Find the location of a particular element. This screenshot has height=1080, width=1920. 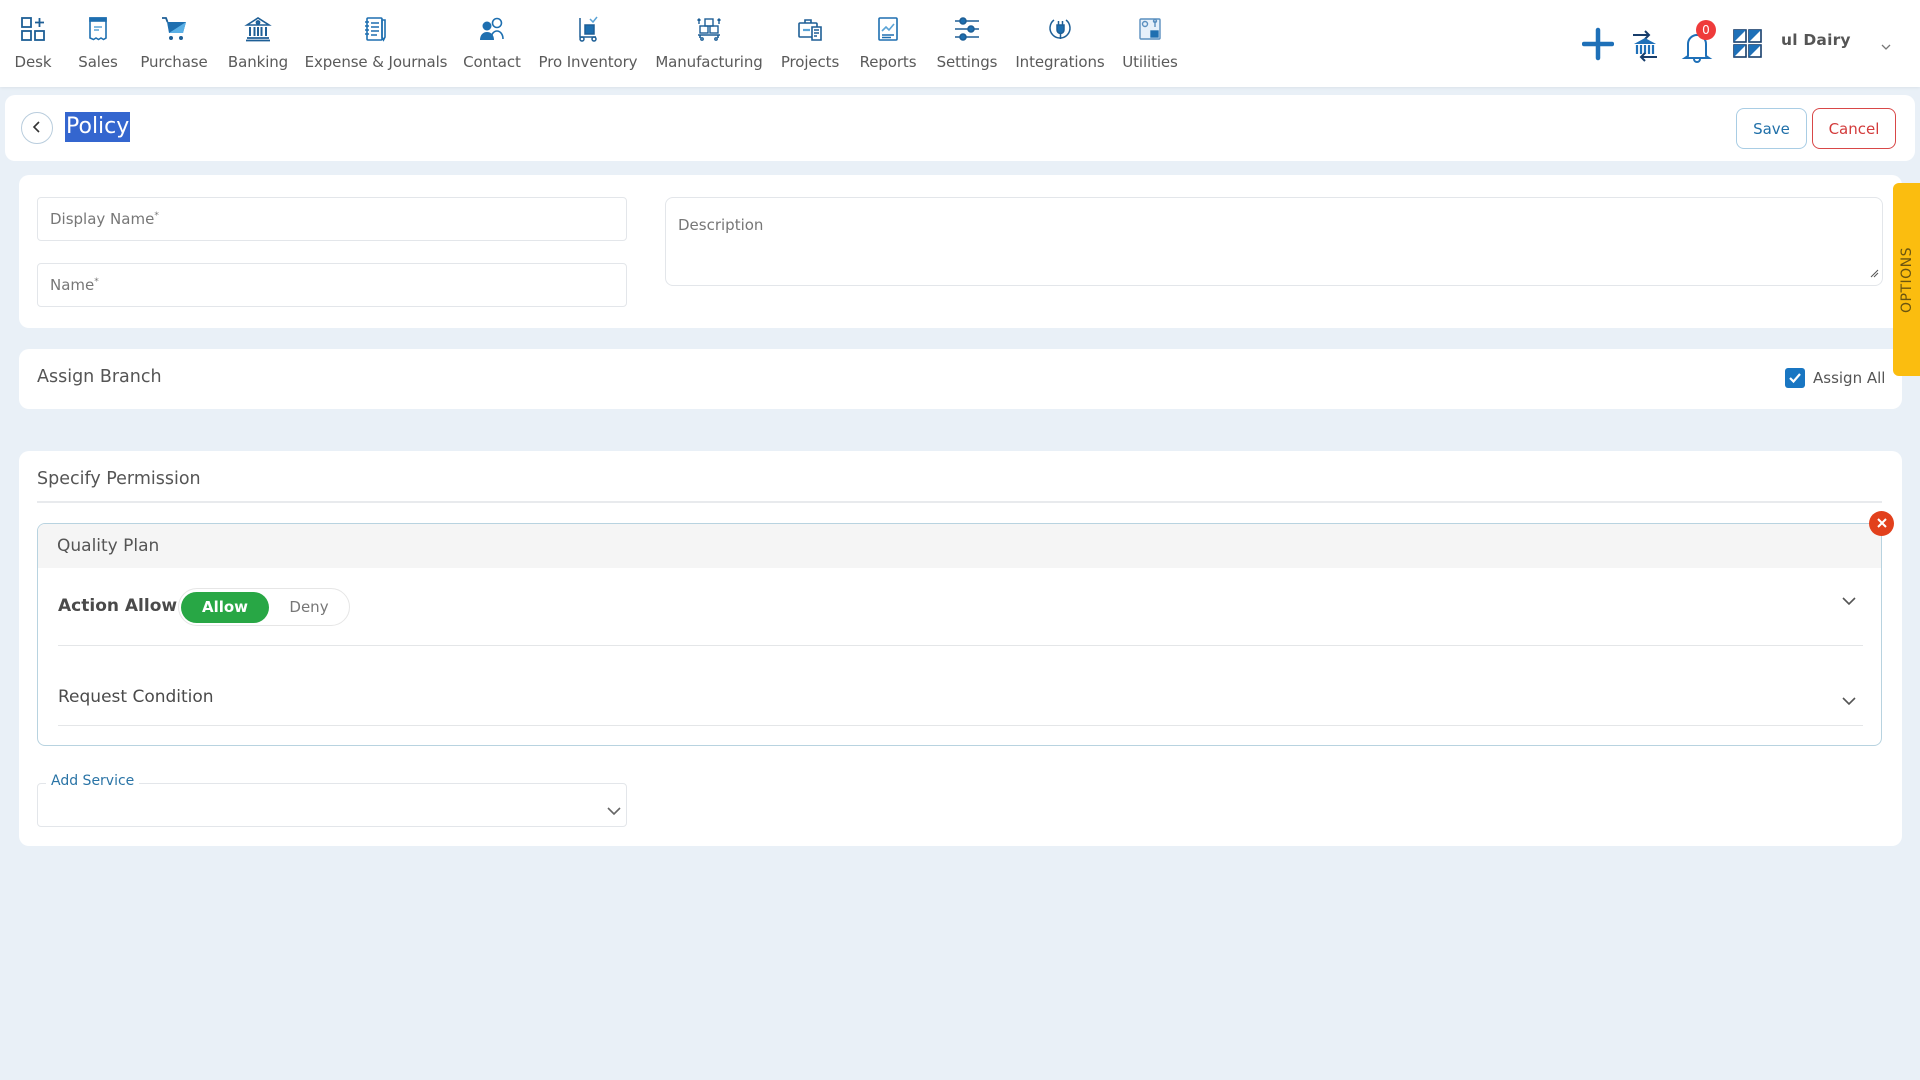

resize-grip-icon is located at coordinates (1874, 272).